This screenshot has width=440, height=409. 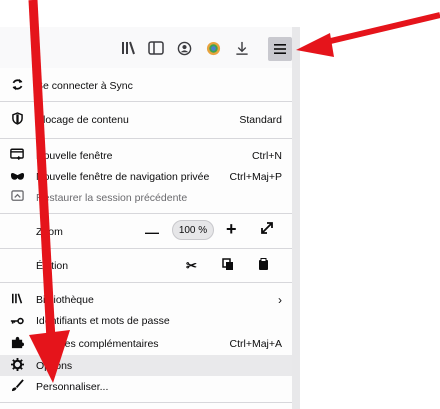 I want to click on arrow-down-to-options, so click(x=49, y=191).